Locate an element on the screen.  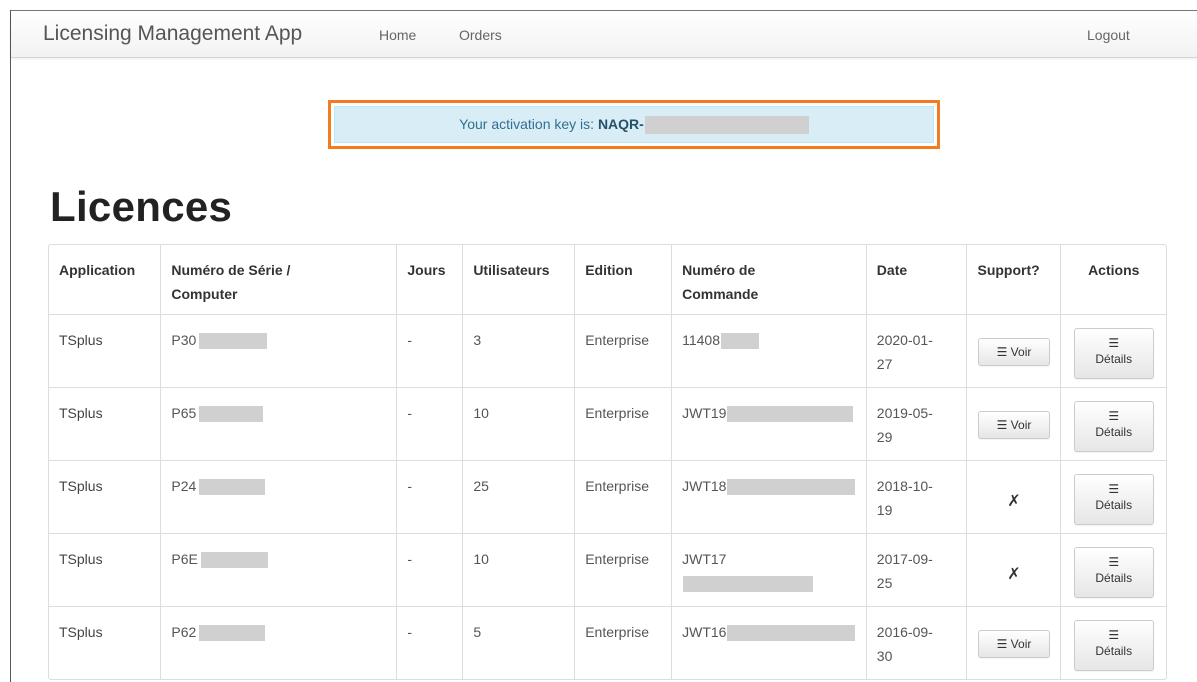
cell-users: 3 is located at coordinates (519, 351).